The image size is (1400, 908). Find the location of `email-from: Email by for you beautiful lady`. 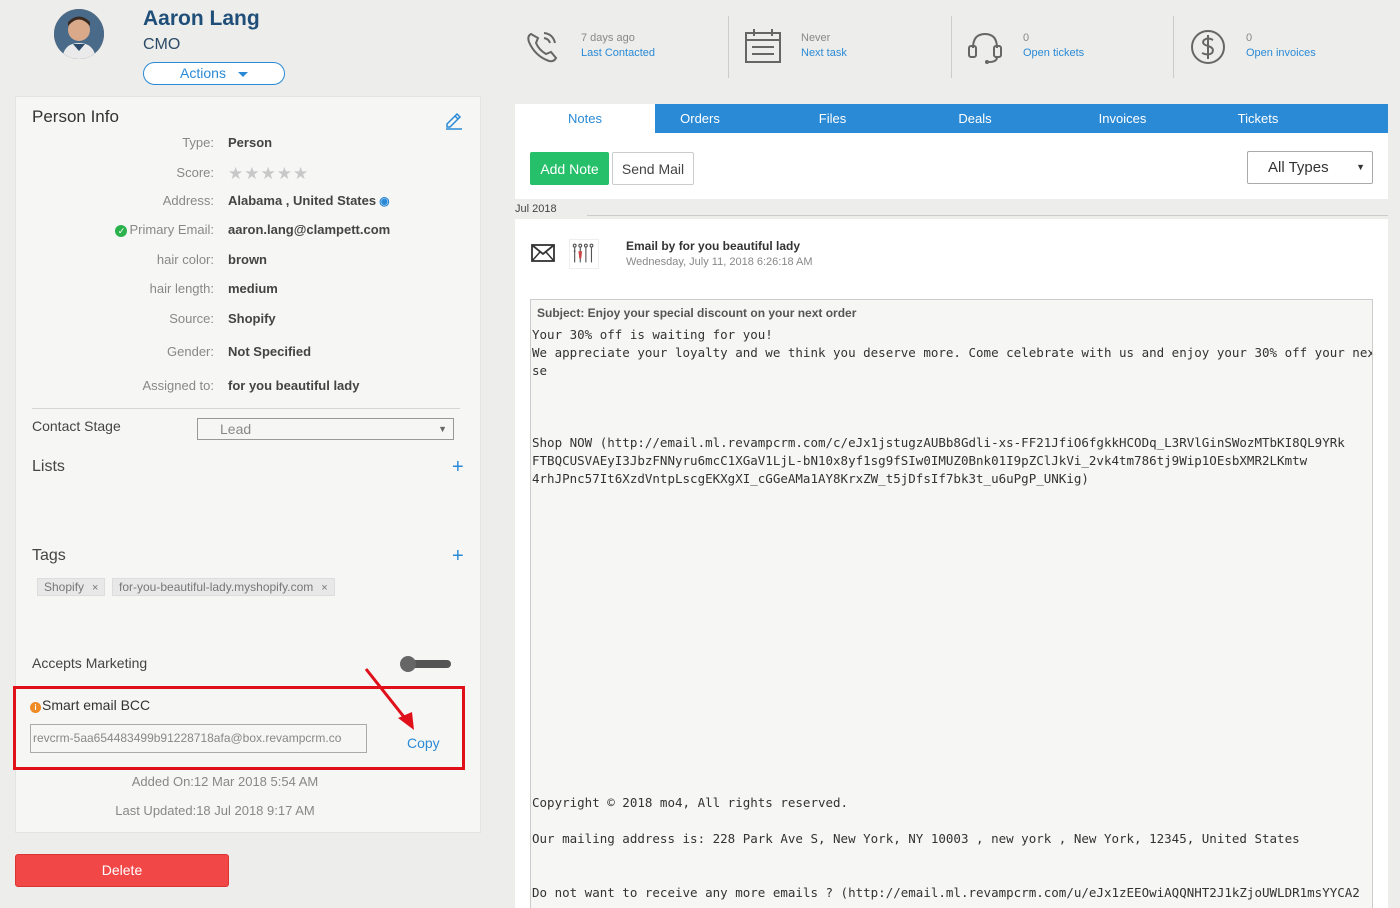

email-from: Email by for you beautiful lady is located at coordinates (713, 246).